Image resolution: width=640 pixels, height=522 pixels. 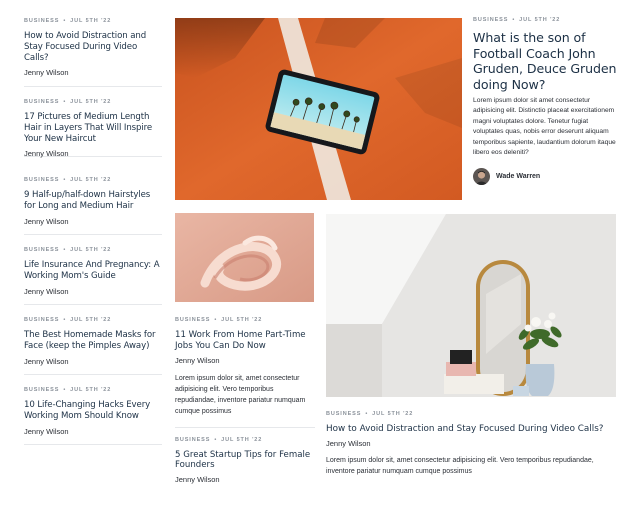 What do you see at coordinates (545, 177) in the screenshot?
I see `author-byline: Wade Warren` at bounding box center [545, 177].